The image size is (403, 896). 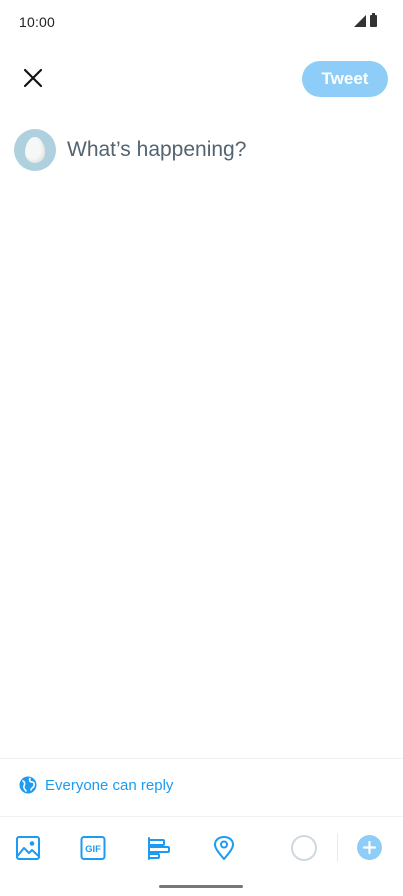 I want to click on character-counter, so click(x=304, y=848).